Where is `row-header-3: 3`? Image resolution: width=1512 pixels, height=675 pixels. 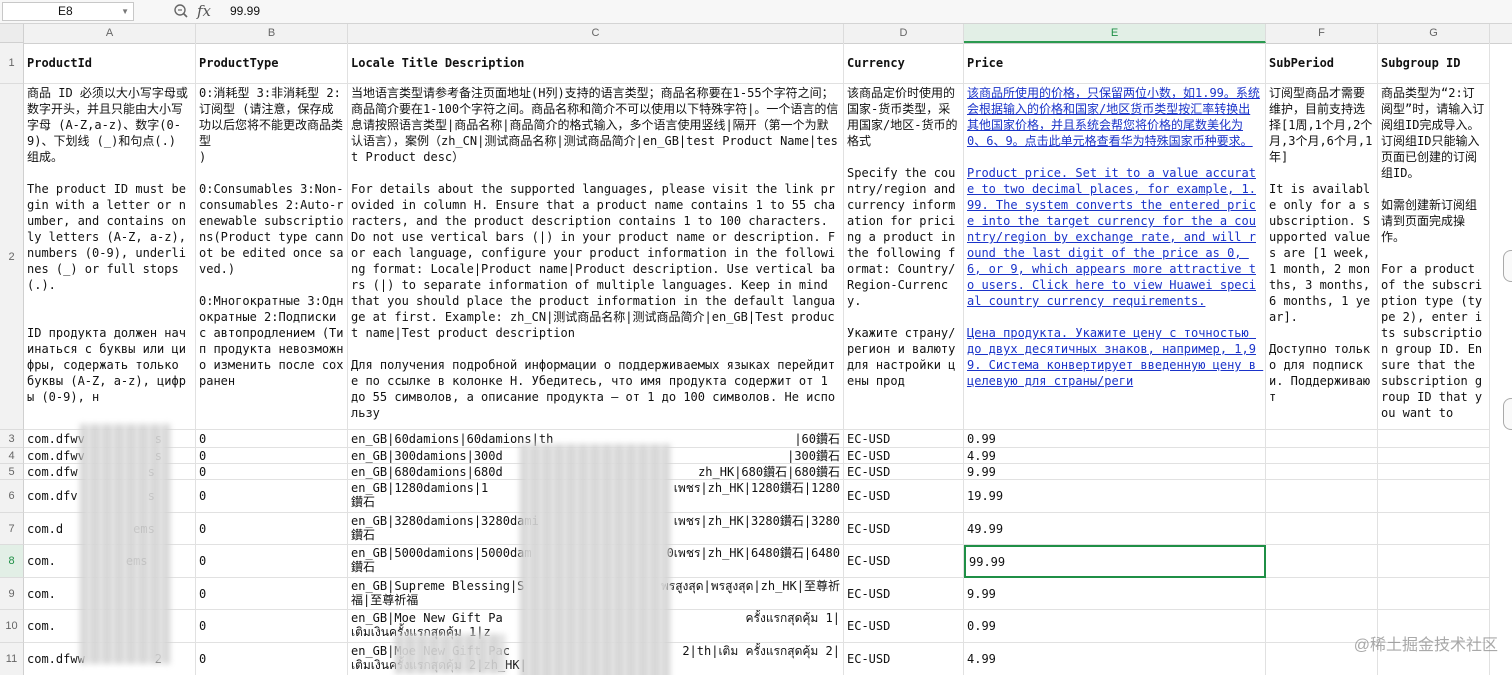 row-header-3: 3 is located at coordinates (12, 439).